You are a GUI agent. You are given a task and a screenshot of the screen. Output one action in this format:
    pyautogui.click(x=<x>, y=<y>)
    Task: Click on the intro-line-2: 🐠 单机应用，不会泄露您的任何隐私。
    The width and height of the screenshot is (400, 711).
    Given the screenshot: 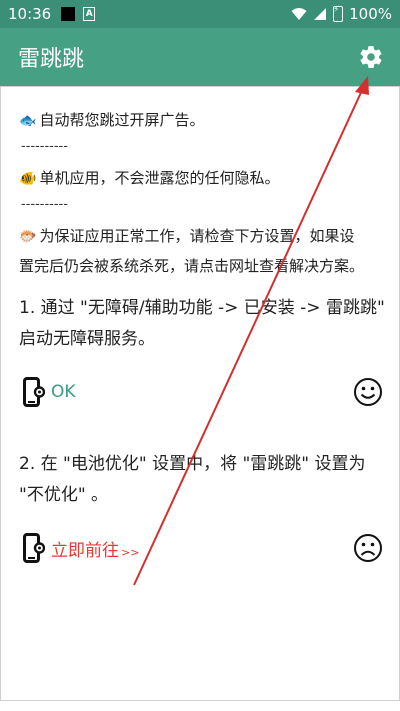 What is the action you would take?
    pyautogui.click(x=149, y=178)
    